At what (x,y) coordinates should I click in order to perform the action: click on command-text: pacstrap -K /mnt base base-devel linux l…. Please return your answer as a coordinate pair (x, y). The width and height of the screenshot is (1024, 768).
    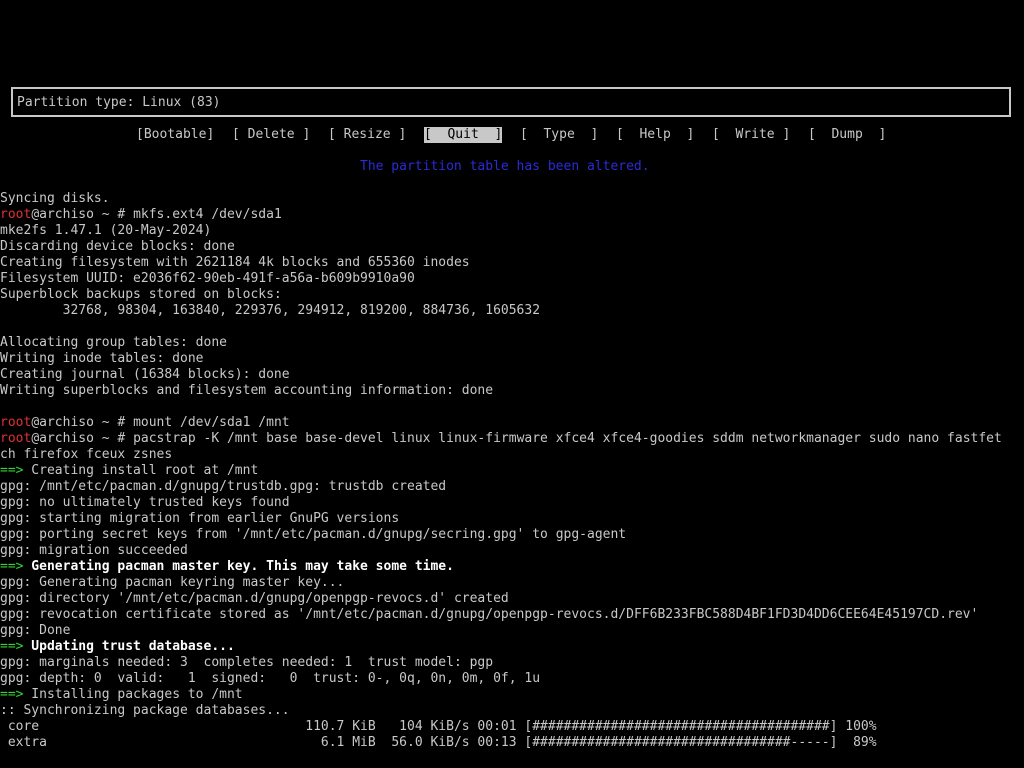
    Looking at the image, I should click on (567, 438).